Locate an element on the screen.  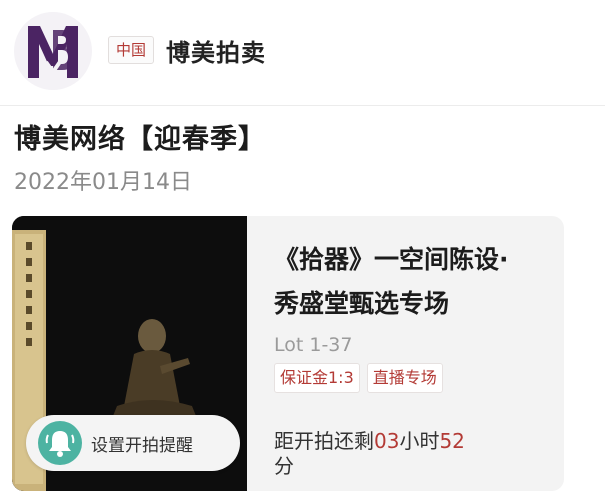
countdown-minutes-unit: 分 is located at coordinates (284, 466).